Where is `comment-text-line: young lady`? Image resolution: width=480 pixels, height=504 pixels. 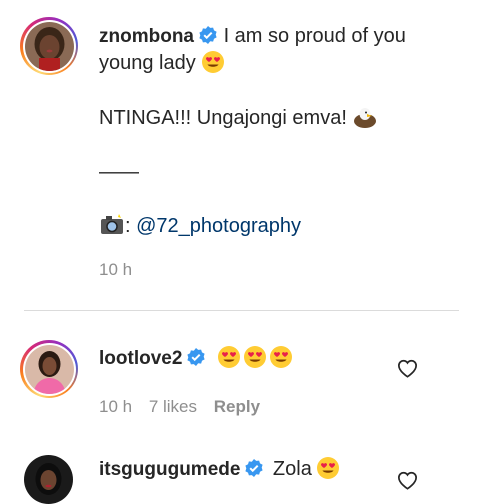
comment-text-line: young lady is located at coordinates (147, 63).